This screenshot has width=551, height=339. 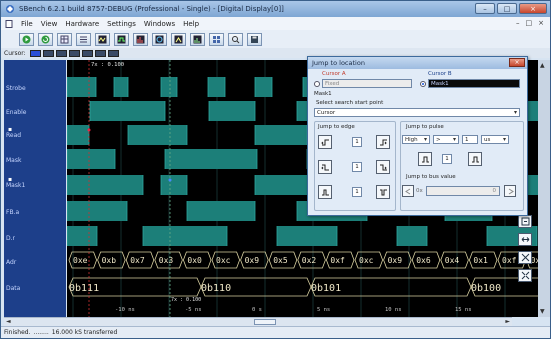 I want to click on menu-file: File, so click(x=27, y=24).